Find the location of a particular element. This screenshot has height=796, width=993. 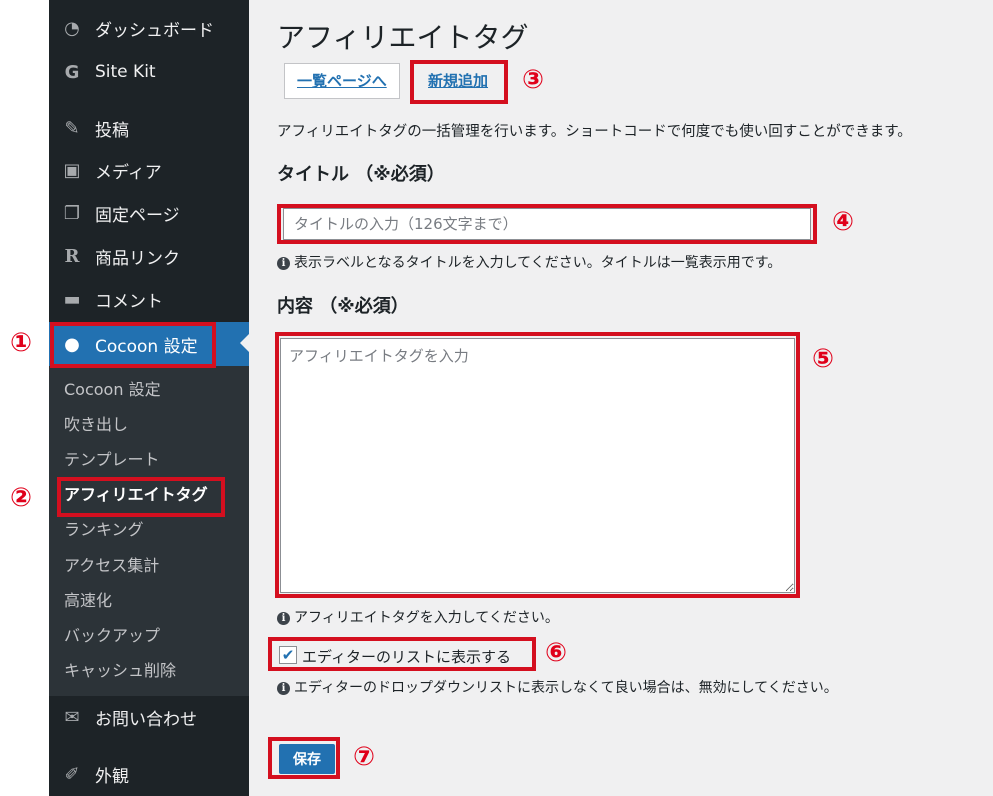

mail-icon: ✉ is located at coordinates (72, 717).